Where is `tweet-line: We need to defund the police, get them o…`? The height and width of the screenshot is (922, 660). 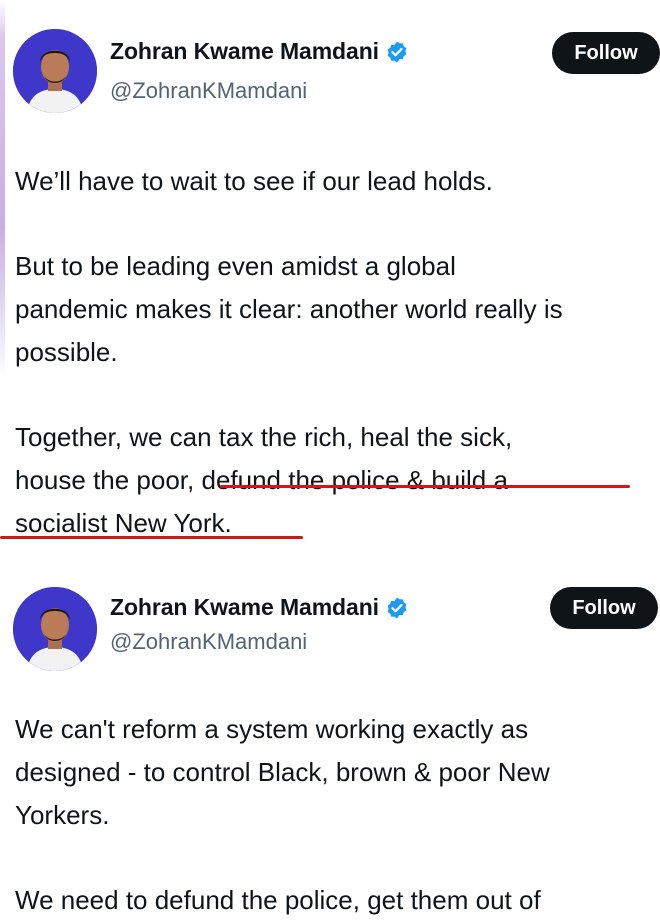
tweet-line: We need to defund the police, get them o… is located at coordinates (278, 900).